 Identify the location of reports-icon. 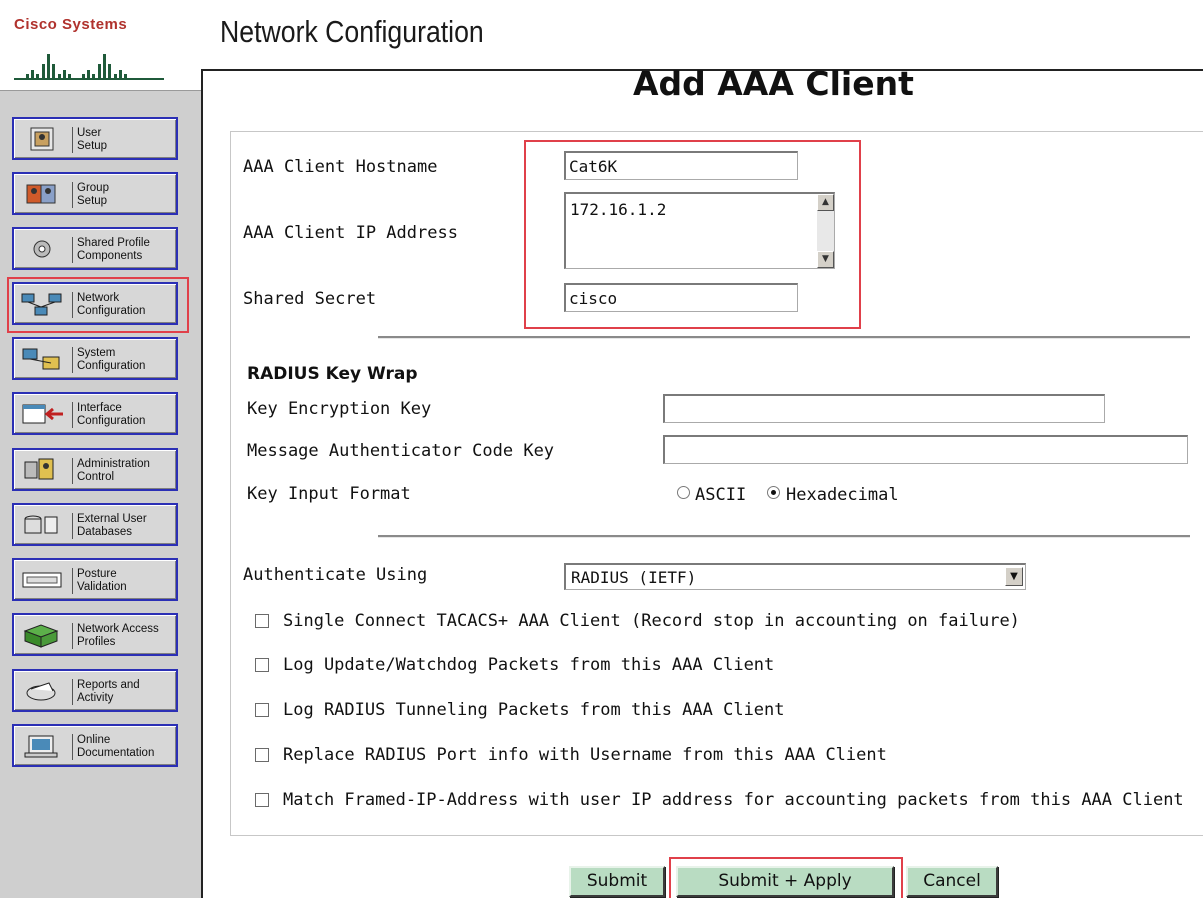
(41, 691).